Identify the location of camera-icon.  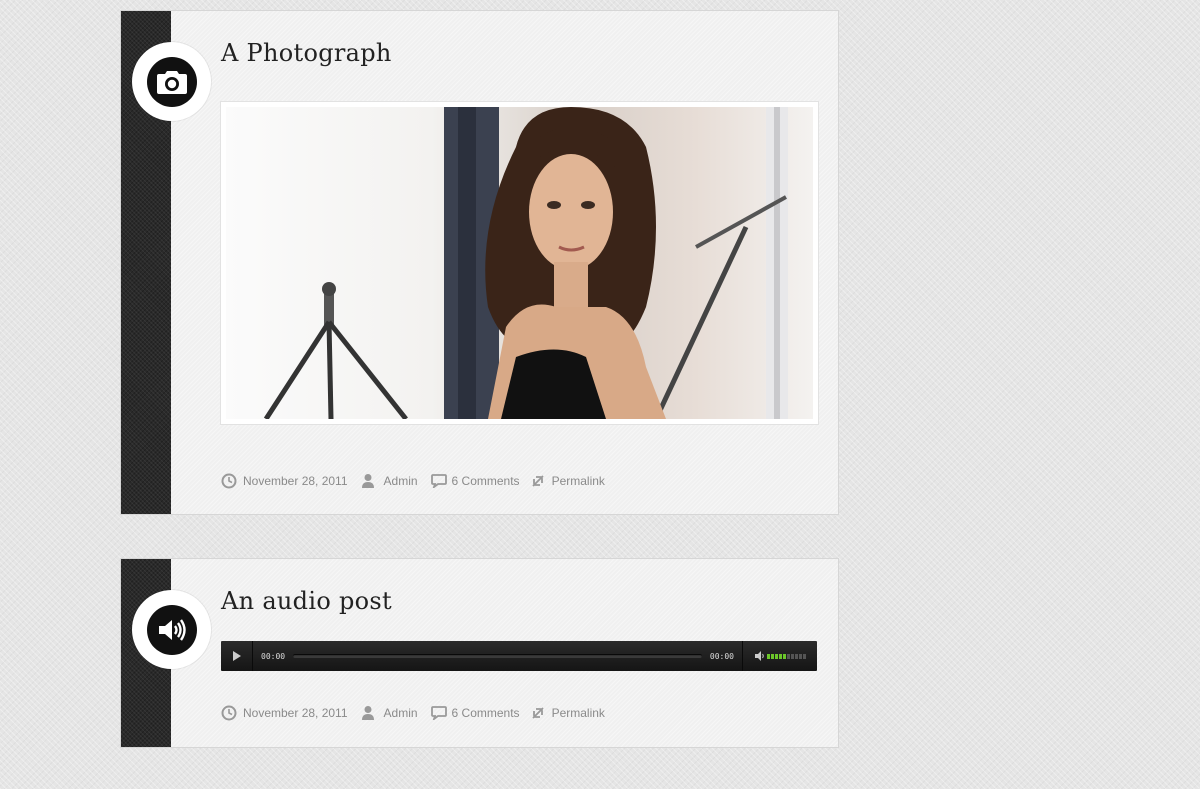
(171, 82).